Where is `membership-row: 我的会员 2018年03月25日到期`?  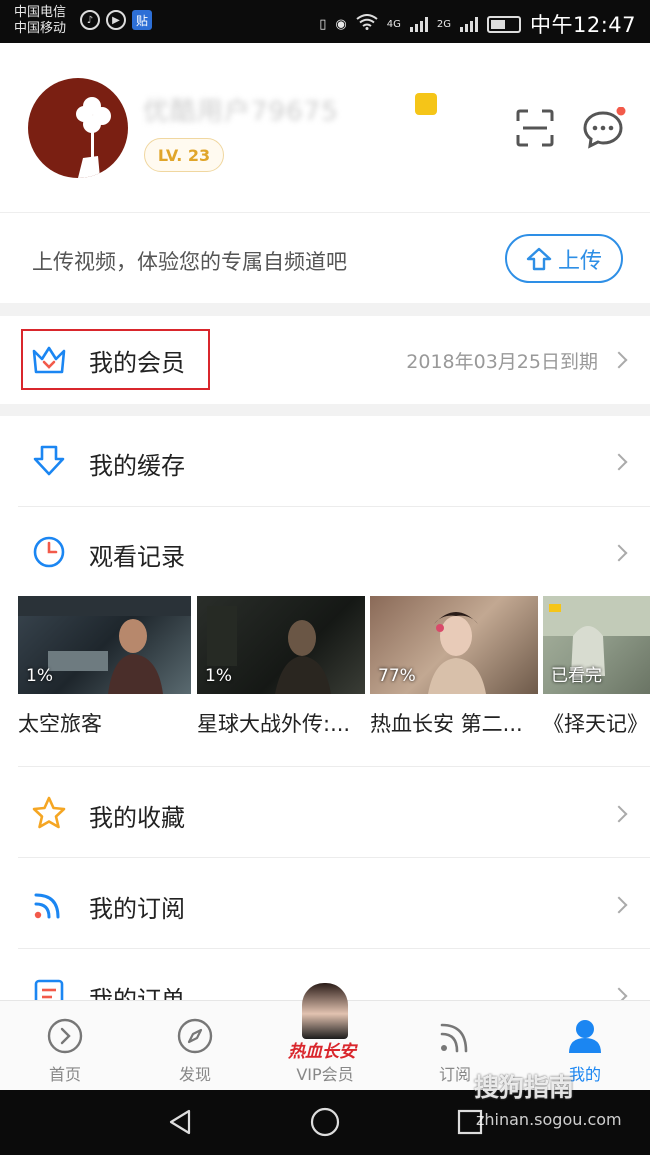 membership-row: 我的会员 2018年03月25日到期 is located at coordinates (325, 360).